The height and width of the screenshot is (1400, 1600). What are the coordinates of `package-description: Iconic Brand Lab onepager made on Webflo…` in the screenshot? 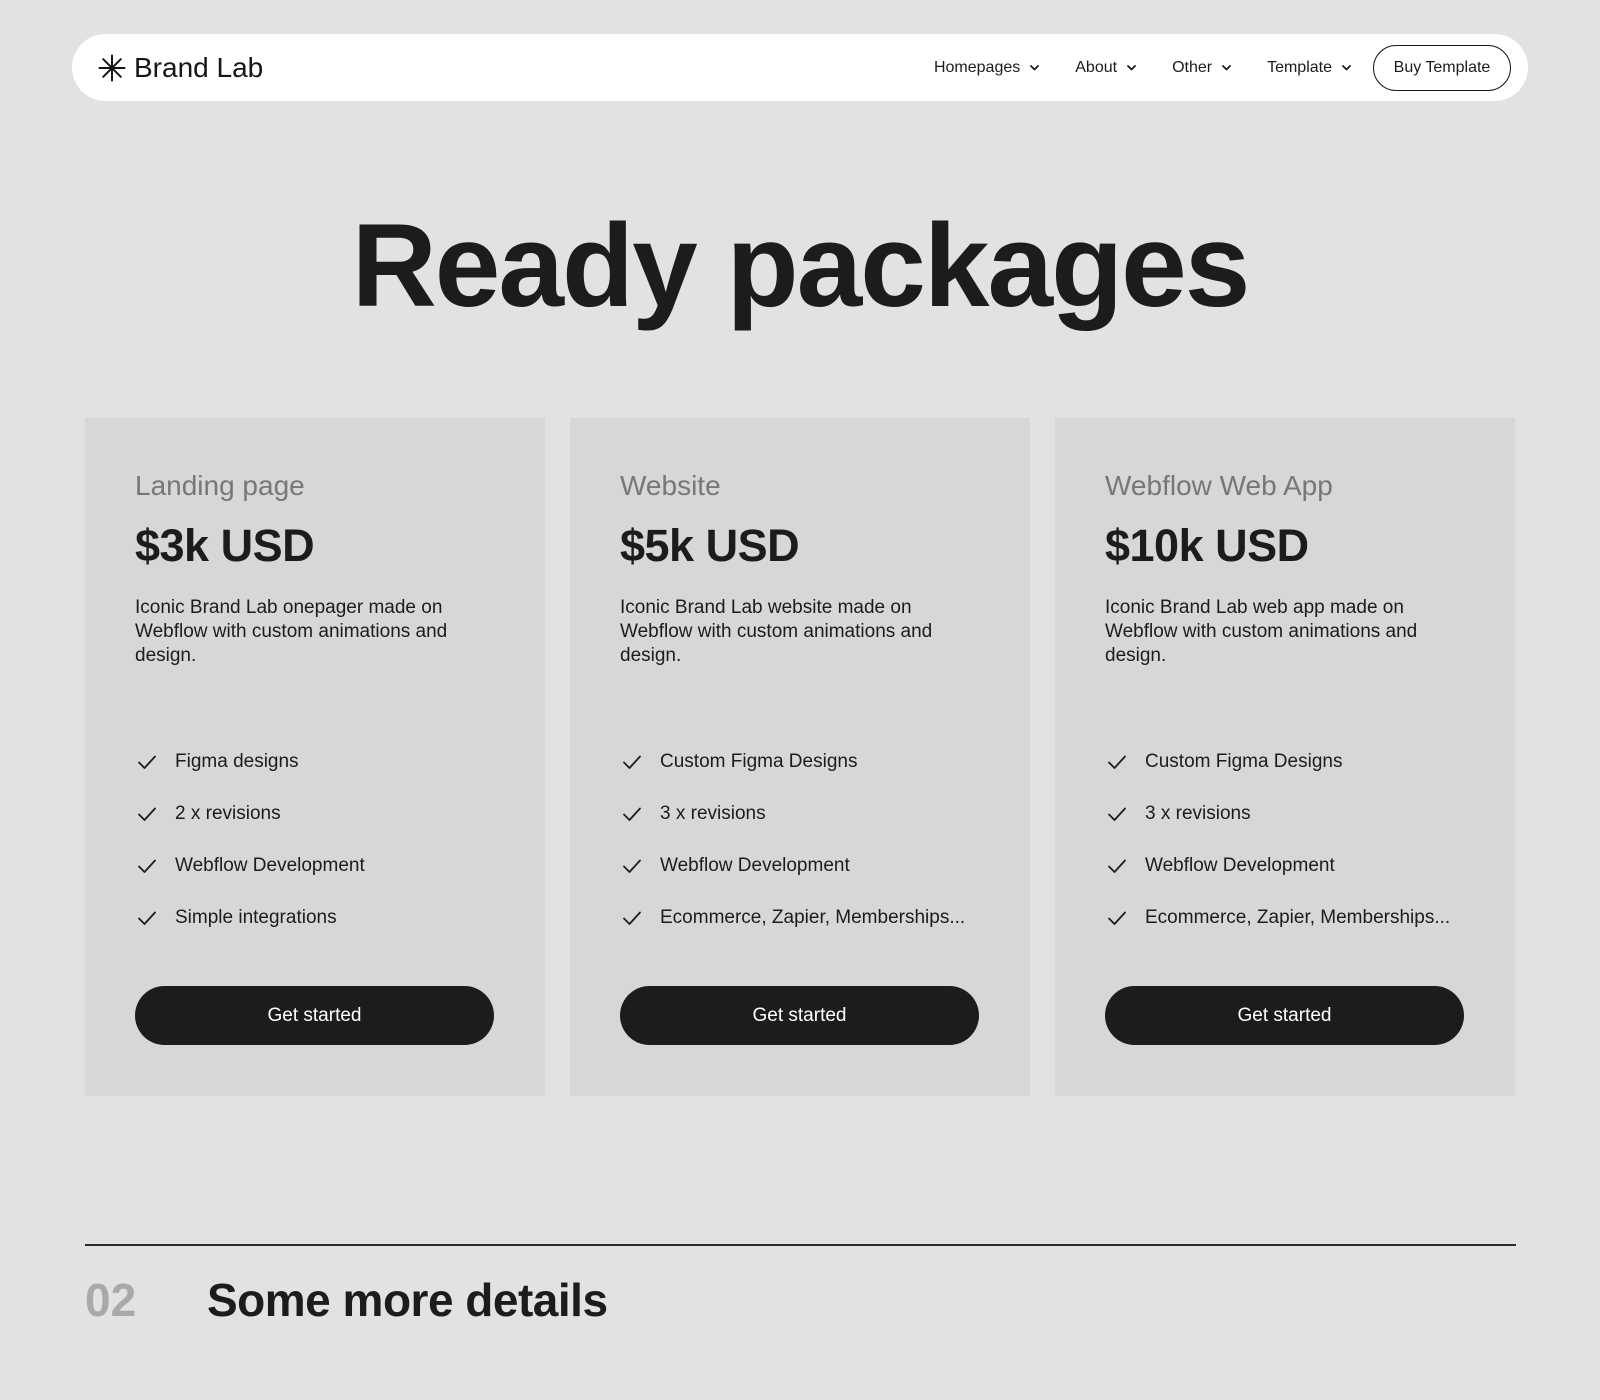 It's located at (291, 631).